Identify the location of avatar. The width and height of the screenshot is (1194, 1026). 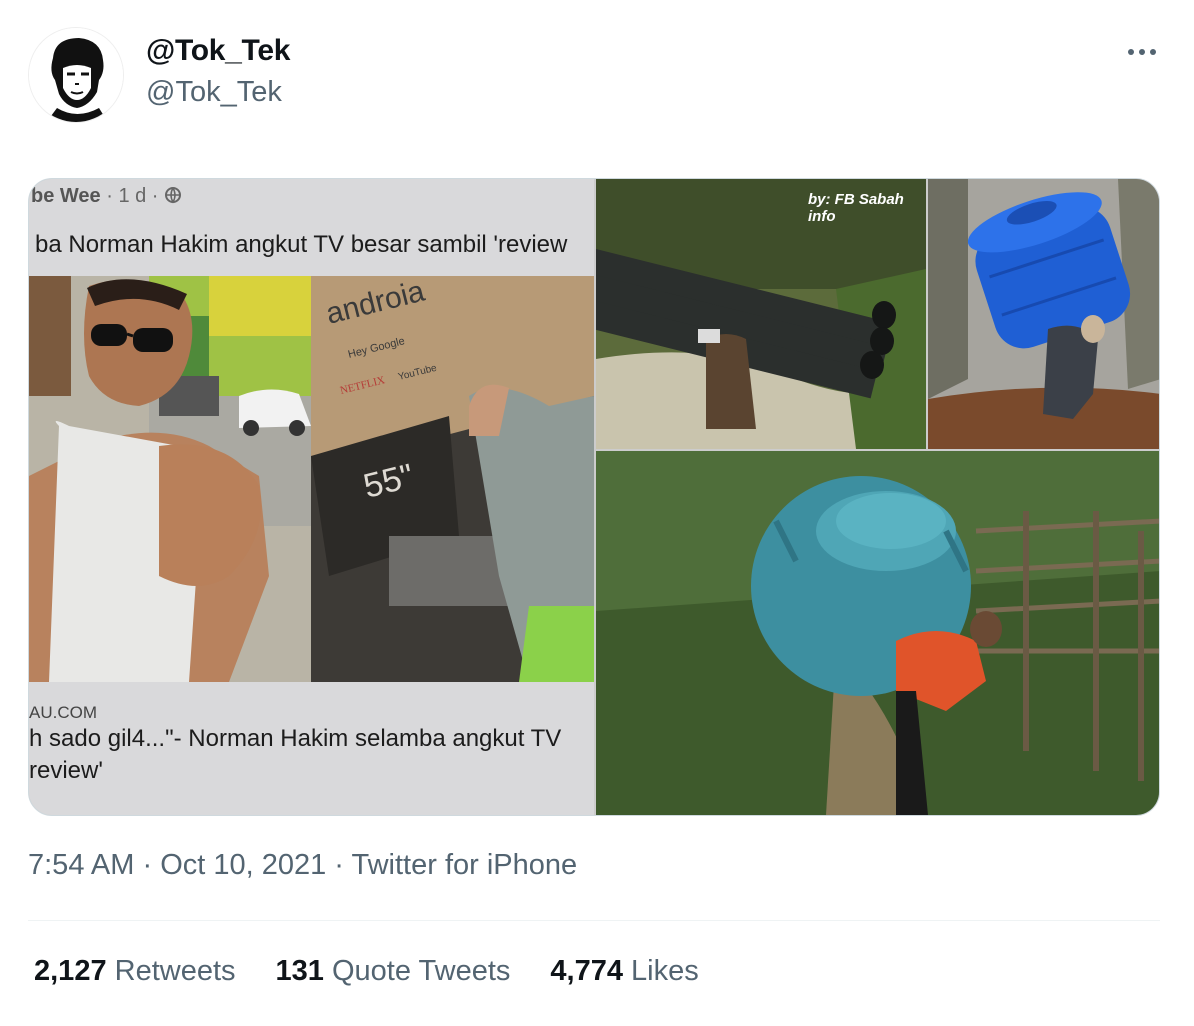
(76, 75).